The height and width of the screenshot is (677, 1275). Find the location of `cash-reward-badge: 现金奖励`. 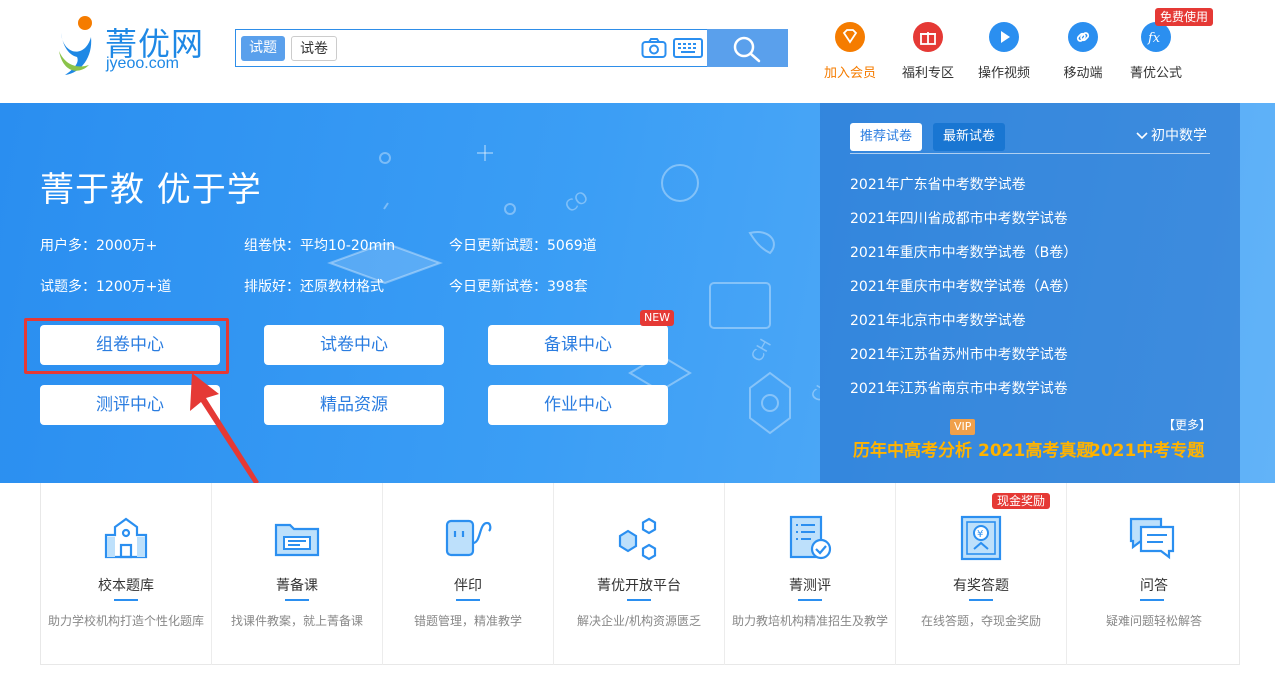

cash-reward-badge: 现金奖励 is located at coordinates (1021, 501).